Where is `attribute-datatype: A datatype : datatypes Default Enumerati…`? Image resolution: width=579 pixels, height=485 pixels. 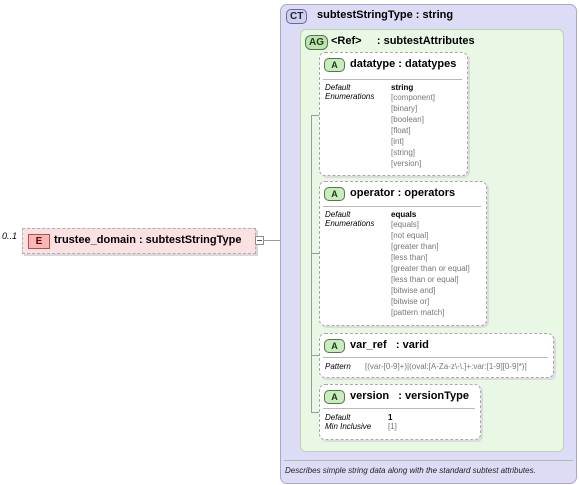 attribute-datatype: A datatype : datatypes Default Enumerati… is located at coordinates (393, 114).